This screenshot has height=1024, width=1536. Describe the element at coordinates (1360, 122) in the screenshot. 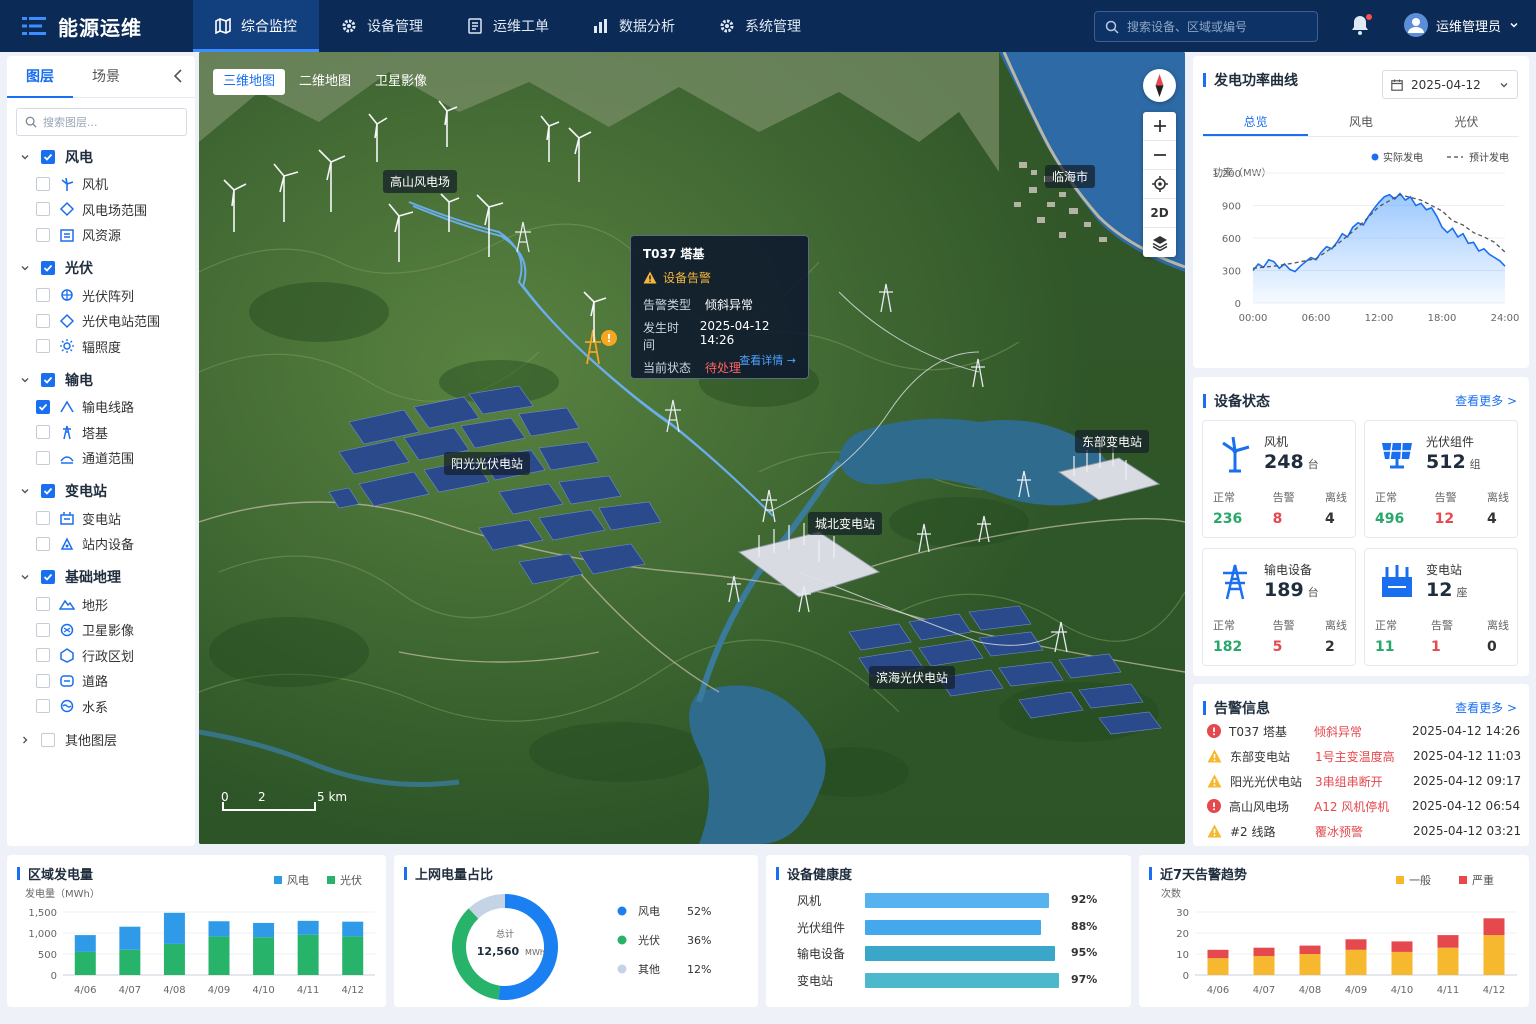

I see `tab-wind: 风电` at that location.